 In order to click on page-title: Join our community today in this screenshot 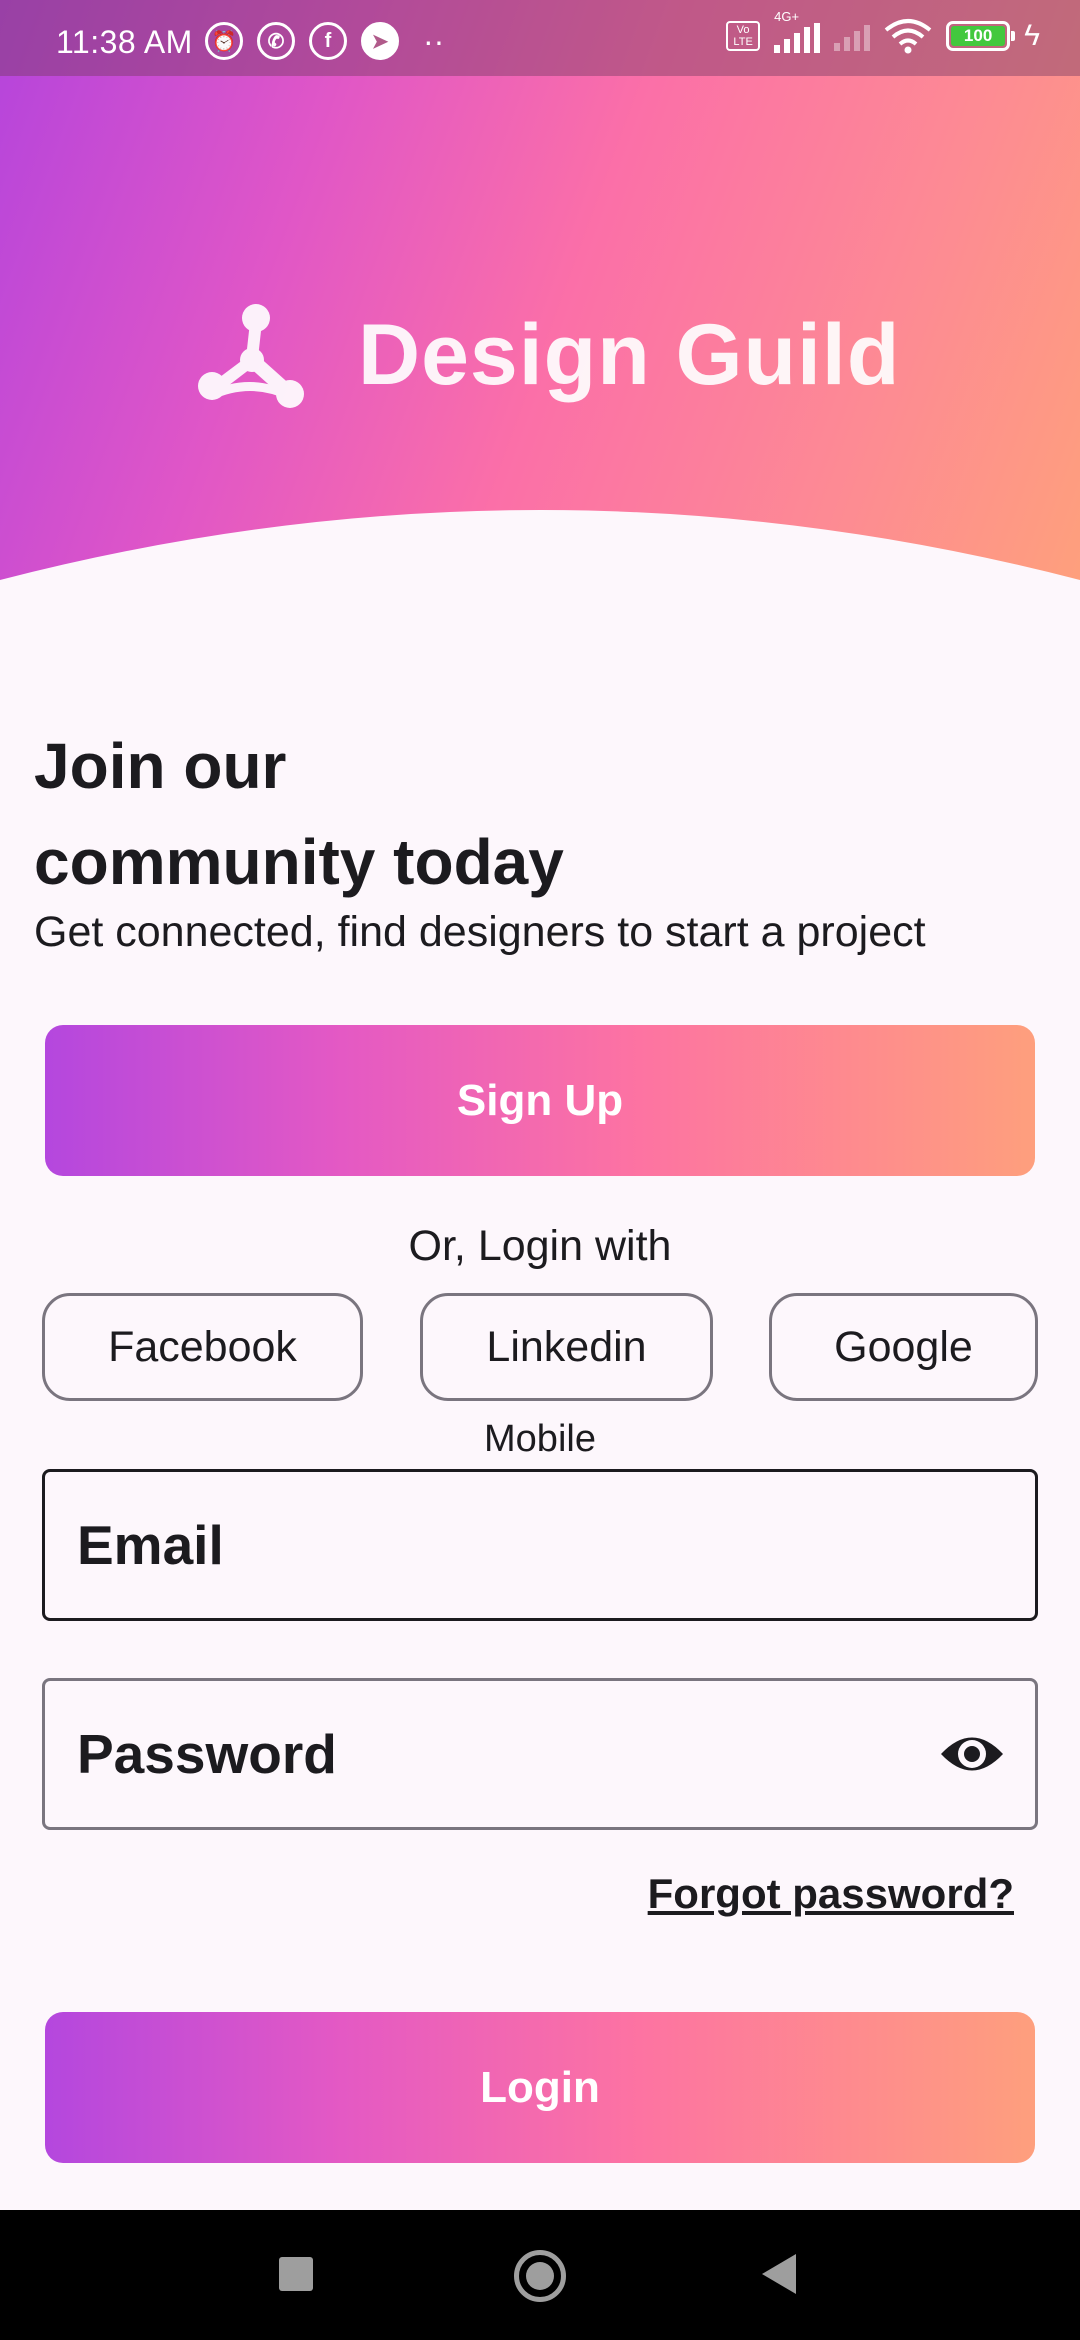, I will do `click(384, 814)`.